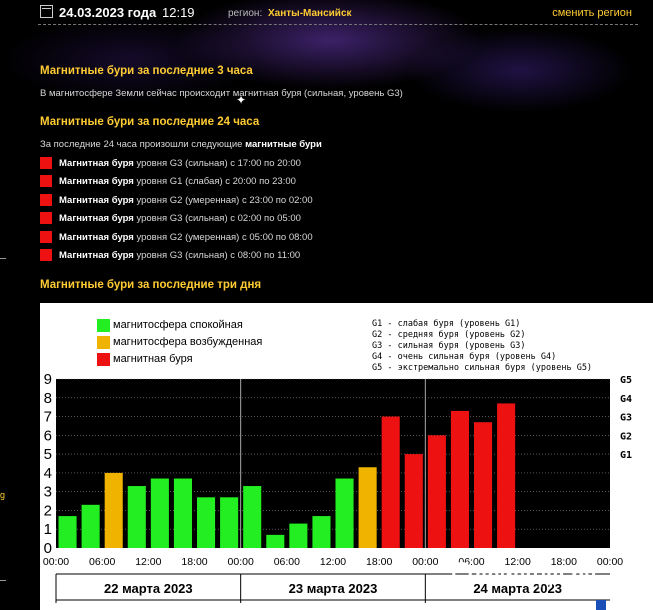 This screenshot has height=610, width=653. What do you see at coordinates (178, 12) in the screenshot?
I see `current-time: 12:19` at bounding box center [178, 12].